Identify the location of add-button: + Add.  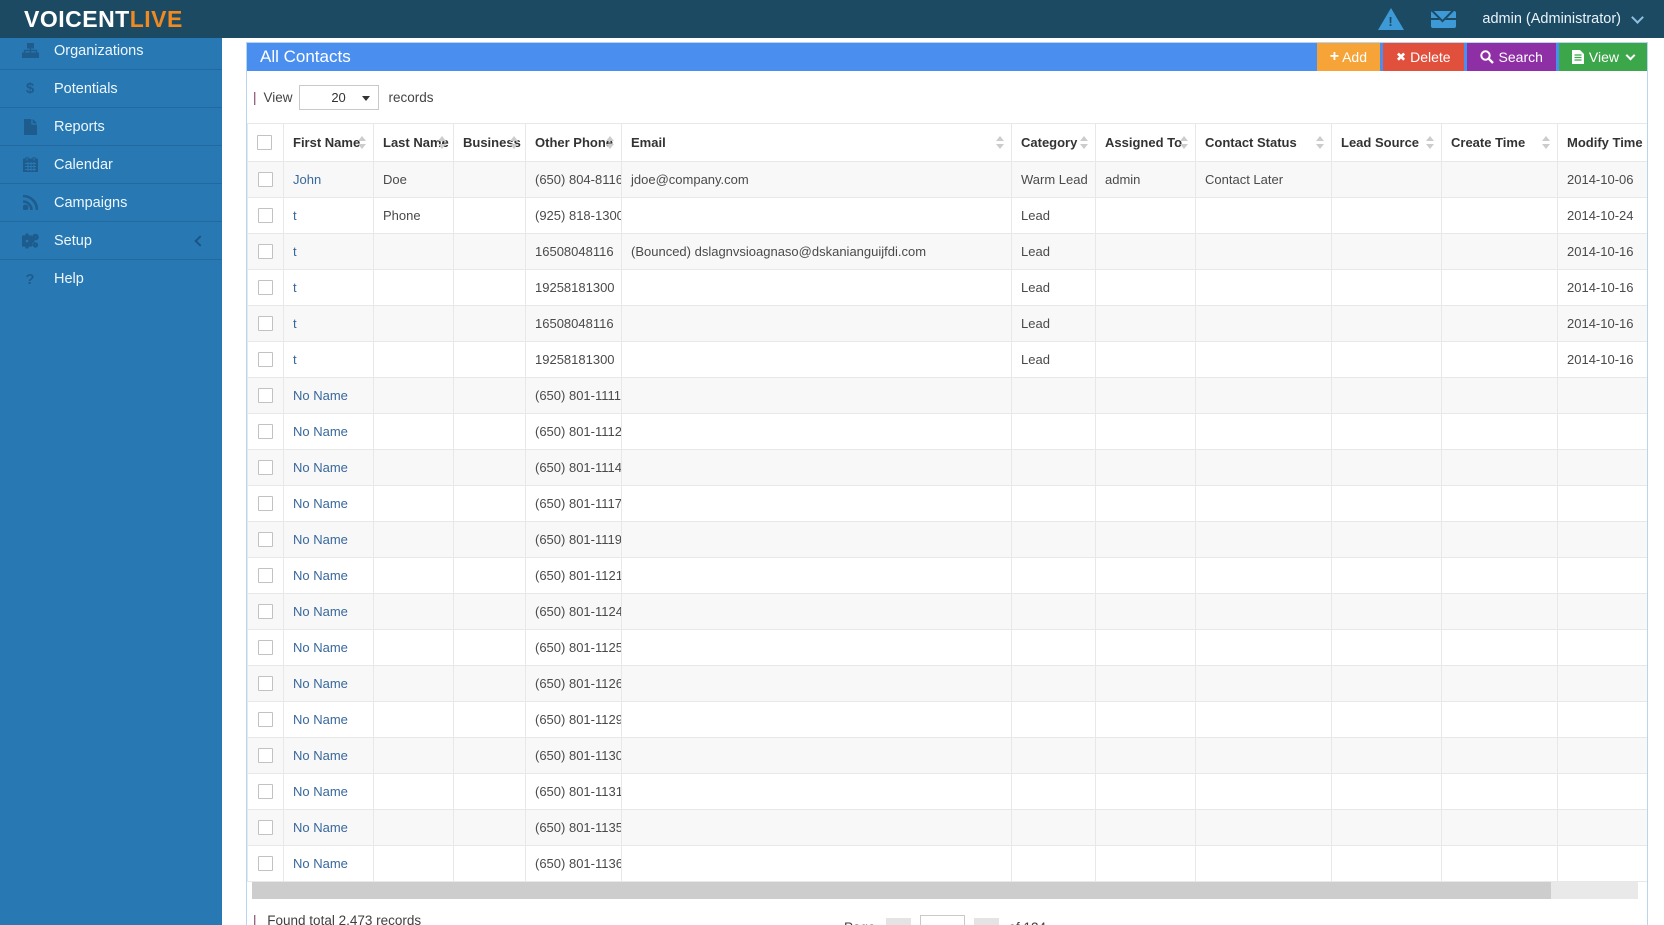
(1348, 57).